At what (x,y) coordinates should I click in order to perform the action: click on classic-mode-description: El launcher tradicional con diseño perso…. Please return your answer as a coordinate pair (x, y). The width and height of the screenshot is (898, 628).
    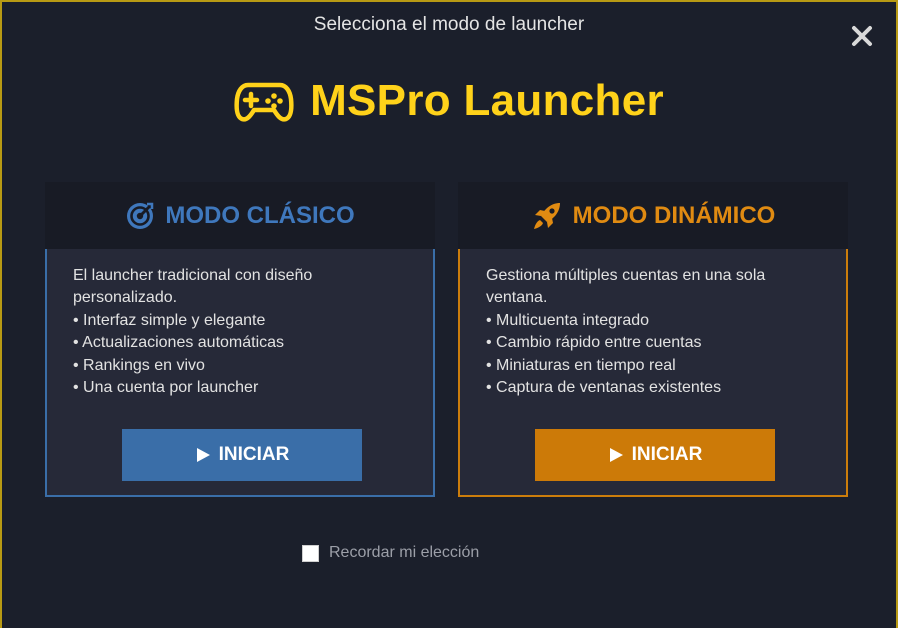
    Looking at the image, I should click on (243, 332).